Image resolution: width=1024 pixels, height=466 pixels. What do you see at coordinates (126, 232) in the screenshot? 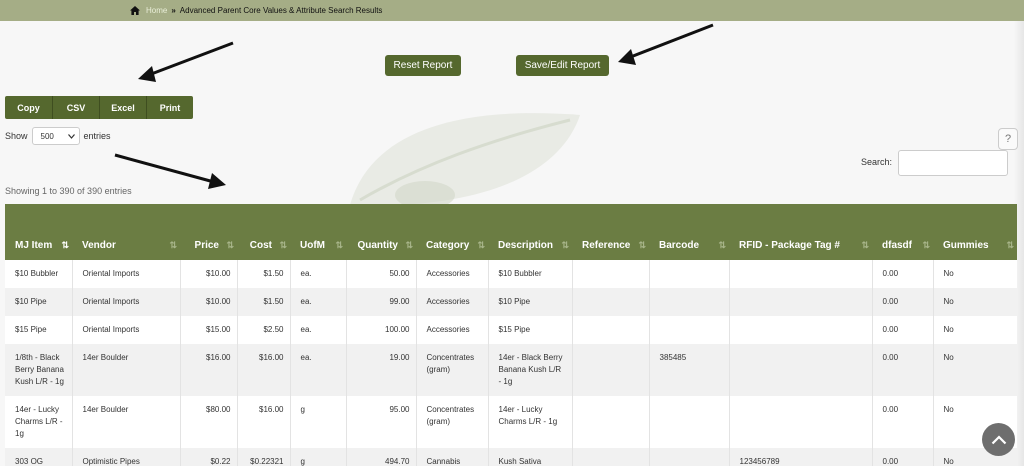
I see `column-header-vendor: Vendor ⇅` at bounding box center [126, 232].